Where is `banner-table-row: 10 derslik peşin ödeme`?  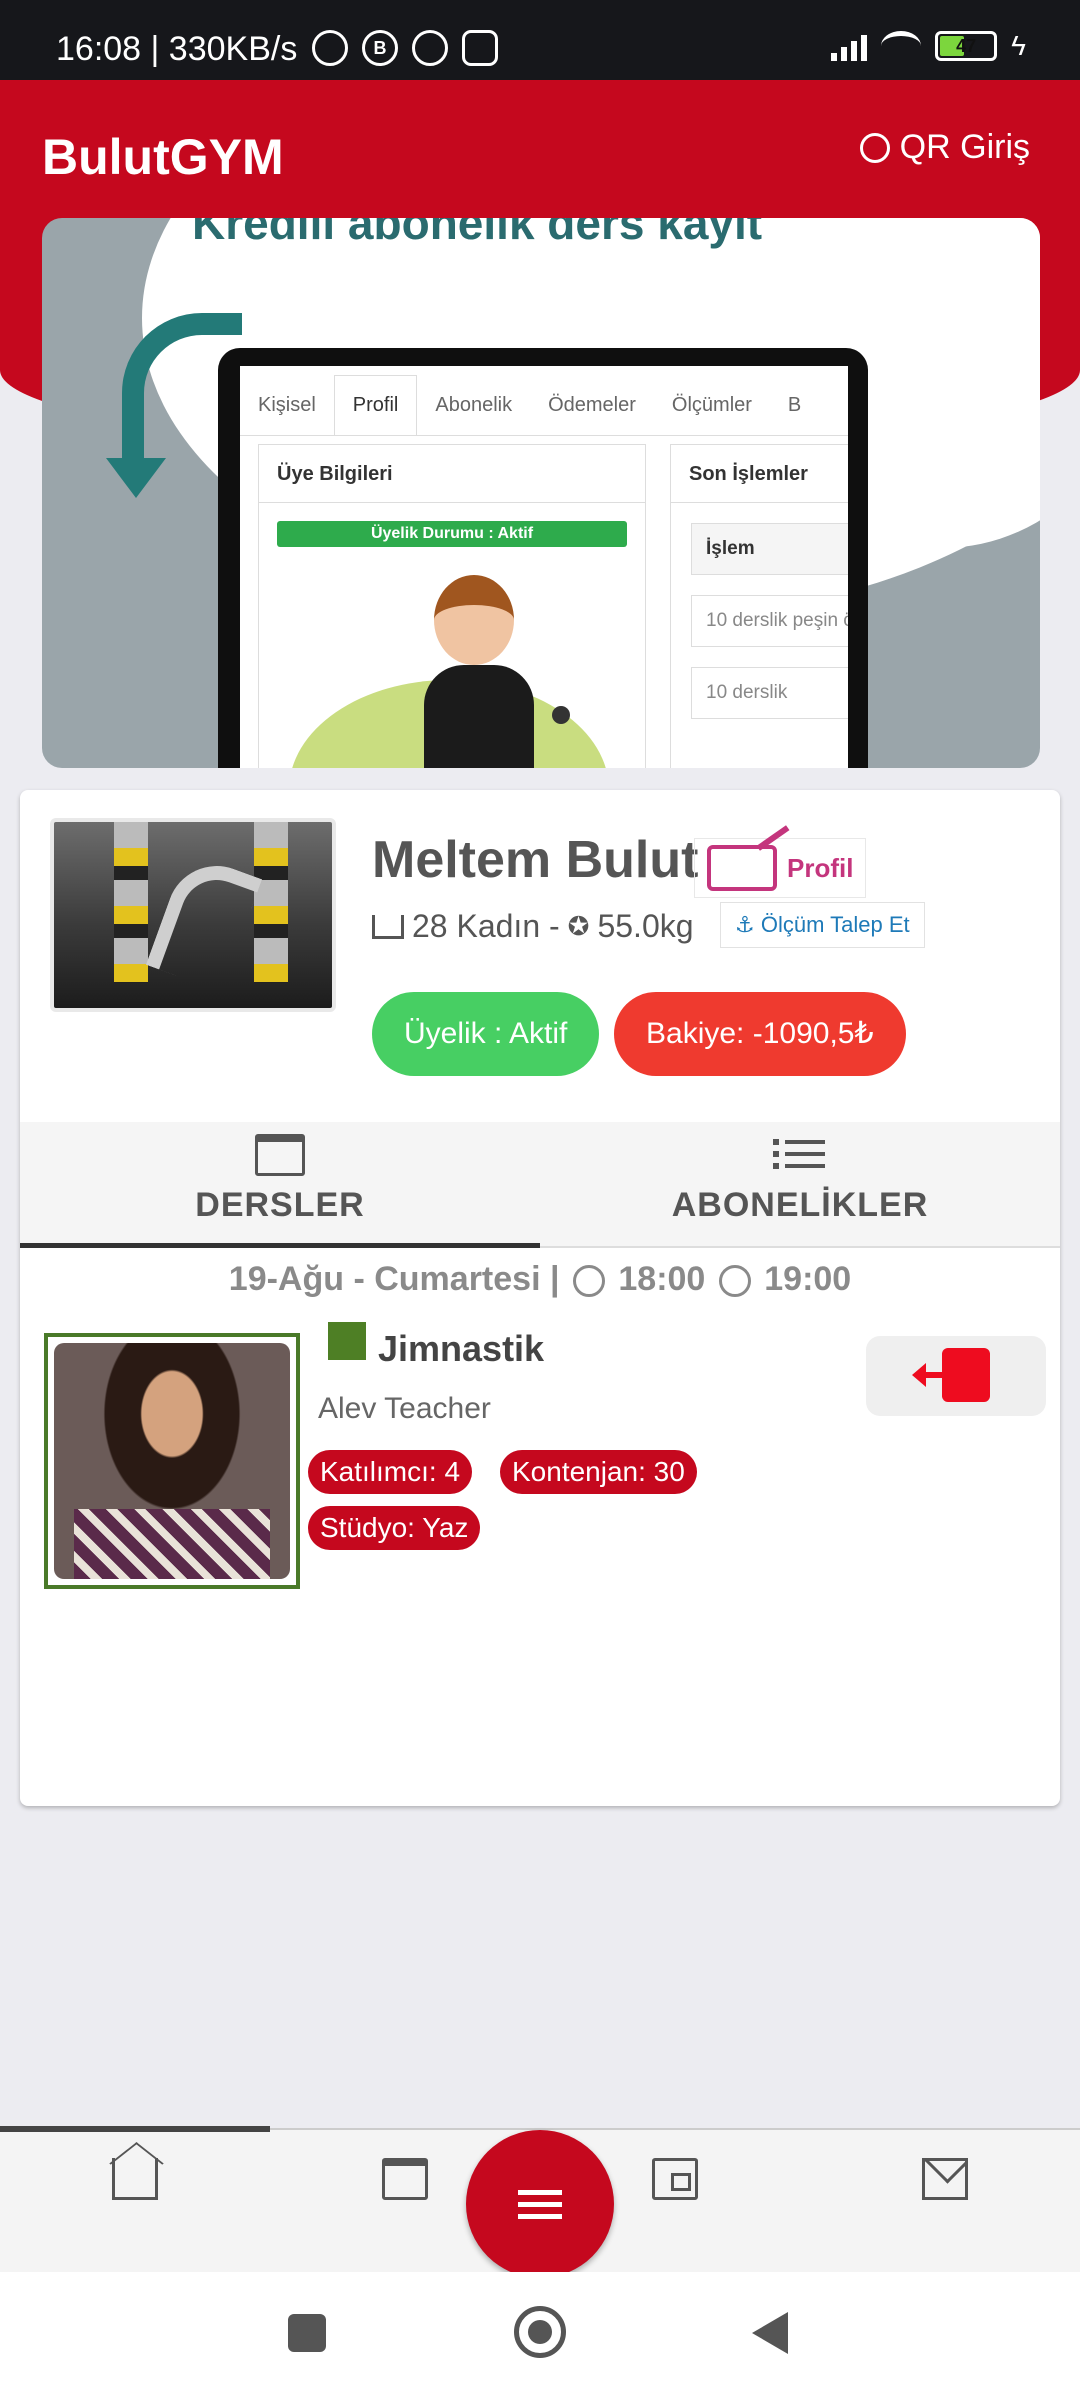 banner-table-row: 10 derslik peşin ödeme is located at coordinates (769, 621).